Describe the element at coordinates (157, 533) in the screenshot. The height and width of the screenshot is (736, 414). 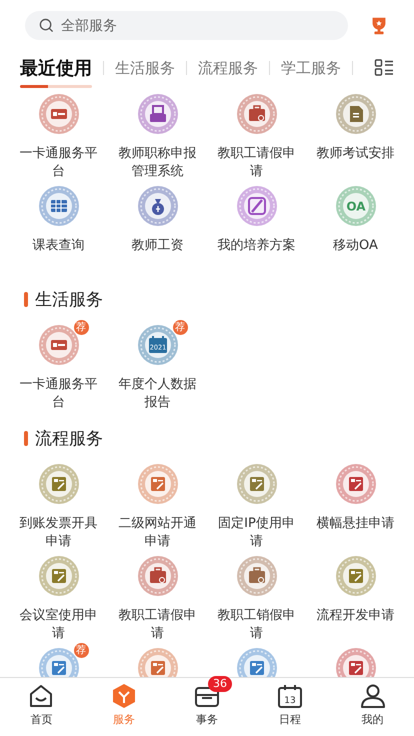
I see `service-label: 二级网站开通申请` at that location.